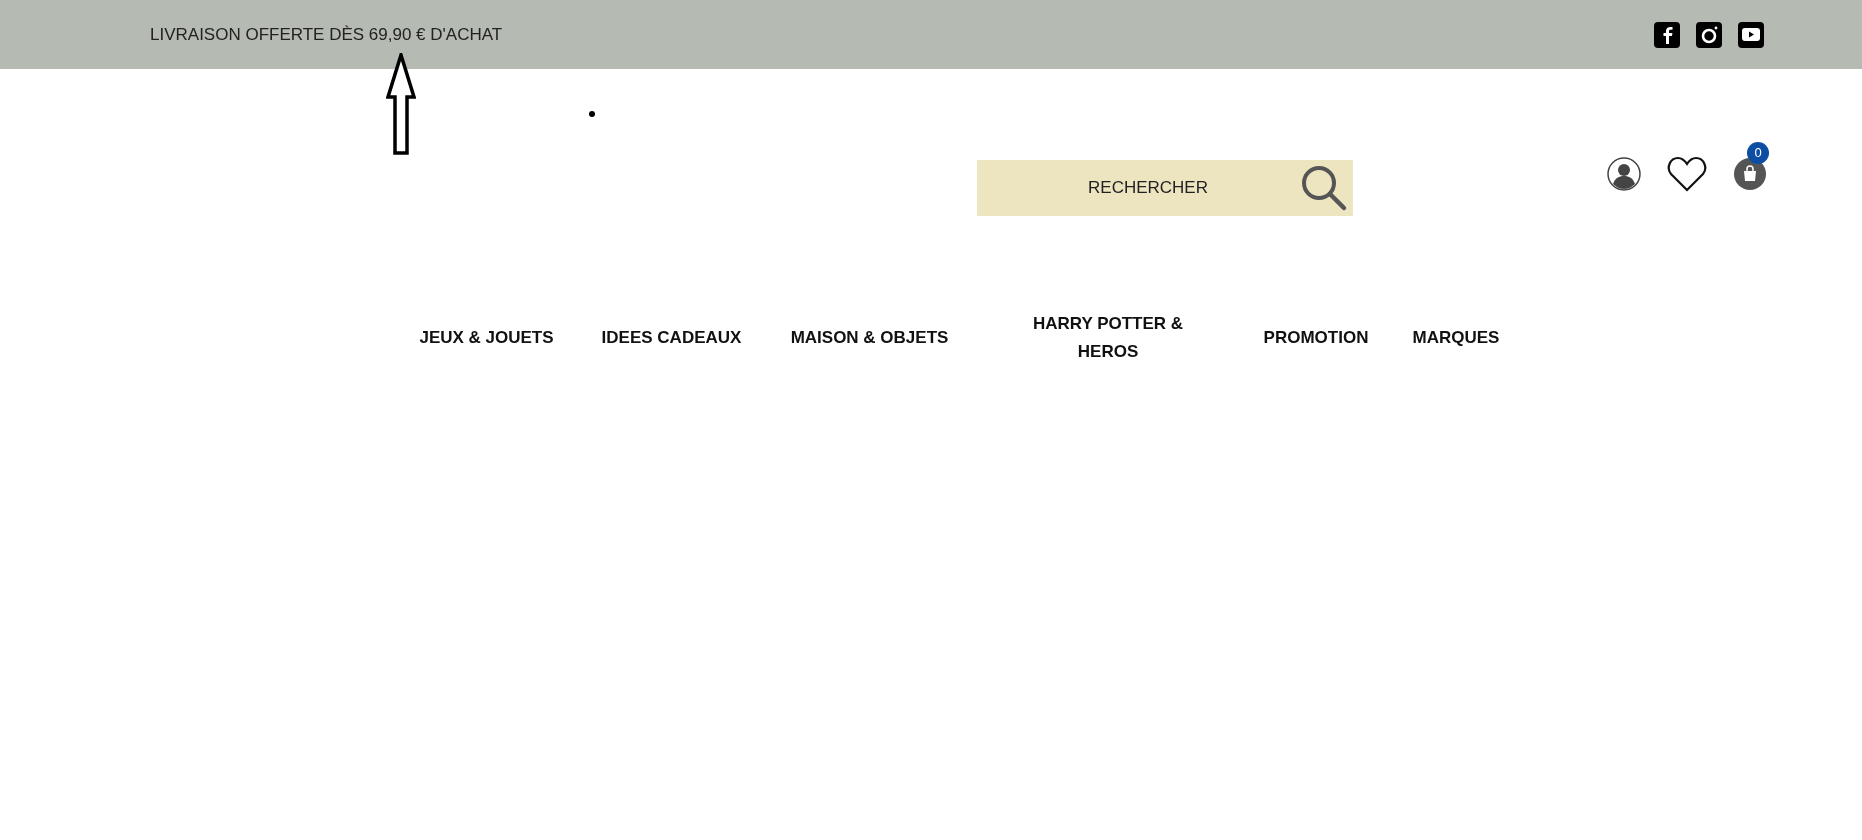  What do you see at coordinates (401, 104) in the screenshot?
I see `up-arrow-icon` at bounding box center [401, 104].